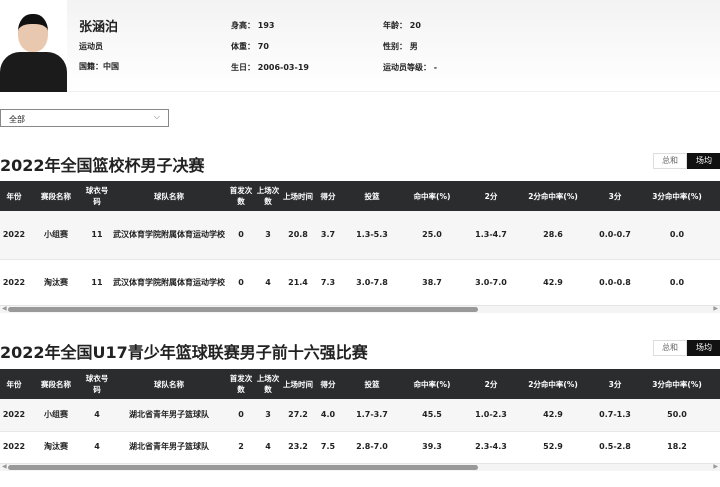 The width and height of the screenshot is (720, 487). Describe the element at coordinates (372, 283) in the screenshot. I see `table-cell: 3.0-7.8` at that location.